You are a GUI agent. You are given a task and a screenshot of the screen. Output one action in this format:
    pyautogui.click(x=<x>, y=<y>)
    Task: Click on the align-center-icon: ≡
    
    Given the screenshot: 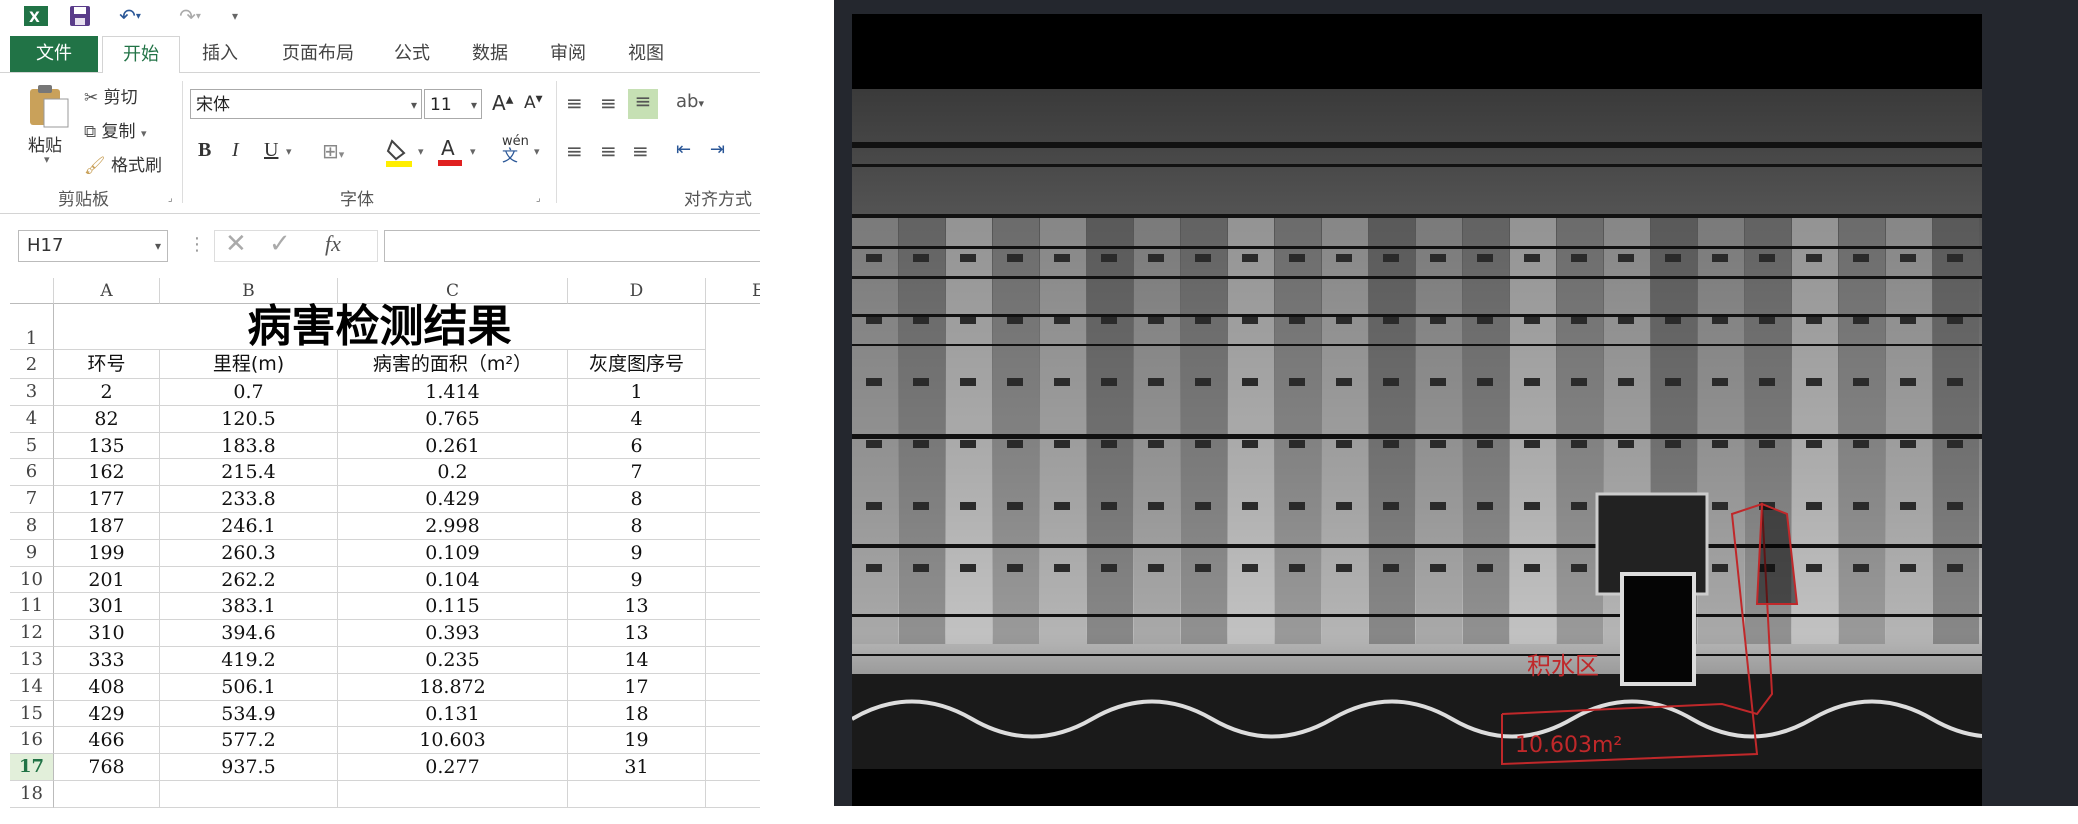 What is the action you would take?
    pyautogui.click(x=608, y=151)
    